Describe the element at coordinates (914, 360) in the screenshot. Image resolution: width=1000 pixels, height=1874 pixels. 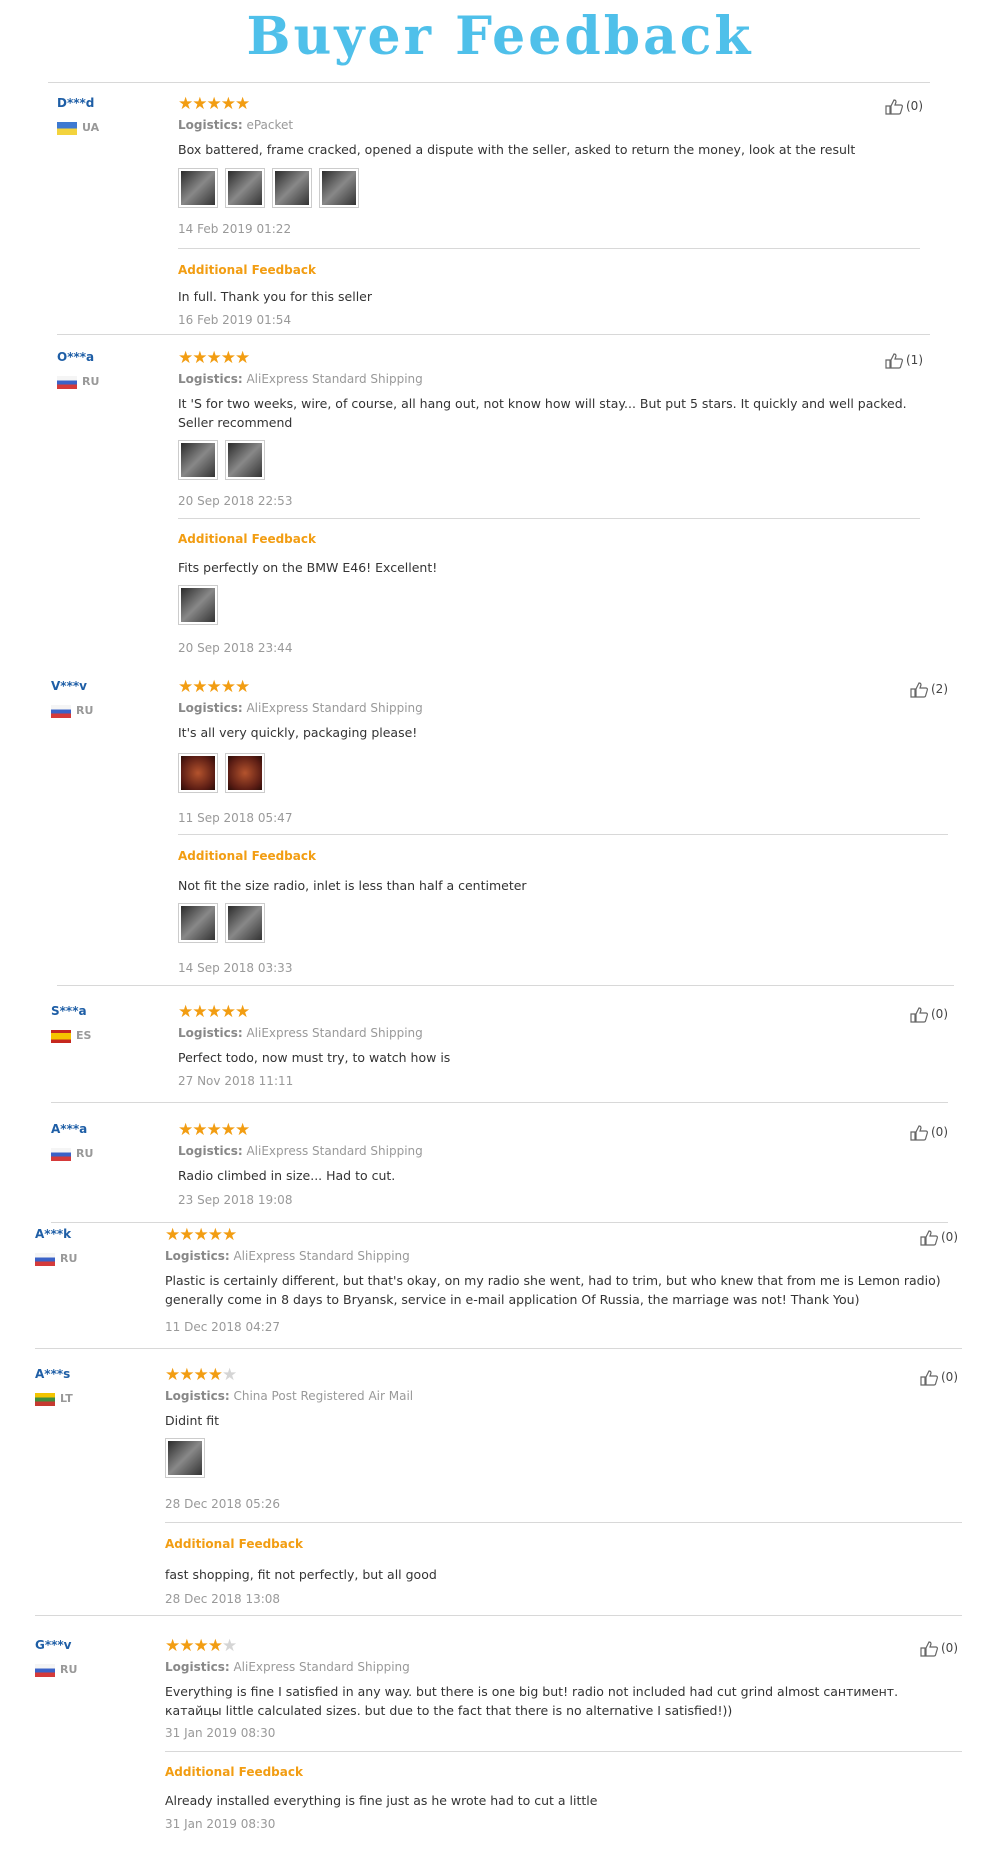
I see `helpful-count: (1)` at that location.